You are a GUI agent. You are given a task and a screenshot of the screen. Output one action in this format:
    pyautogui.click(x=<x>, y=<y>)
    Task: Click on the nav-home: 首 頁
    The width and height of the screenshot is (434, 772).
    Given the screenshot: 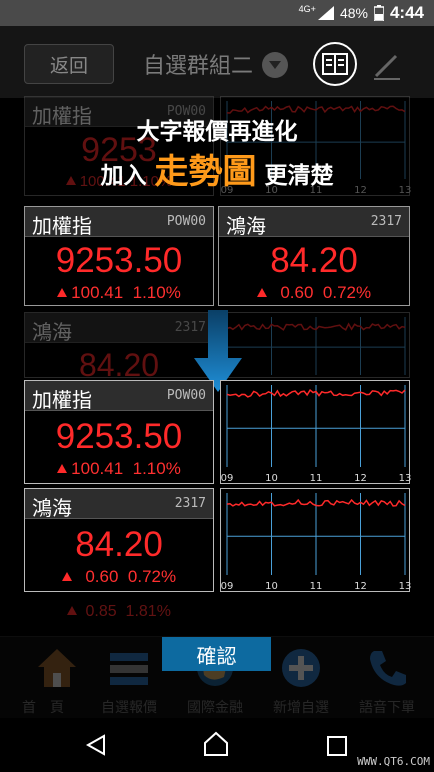 What is the action you would take?
    pyautogui.click(x=43, y=678)
    